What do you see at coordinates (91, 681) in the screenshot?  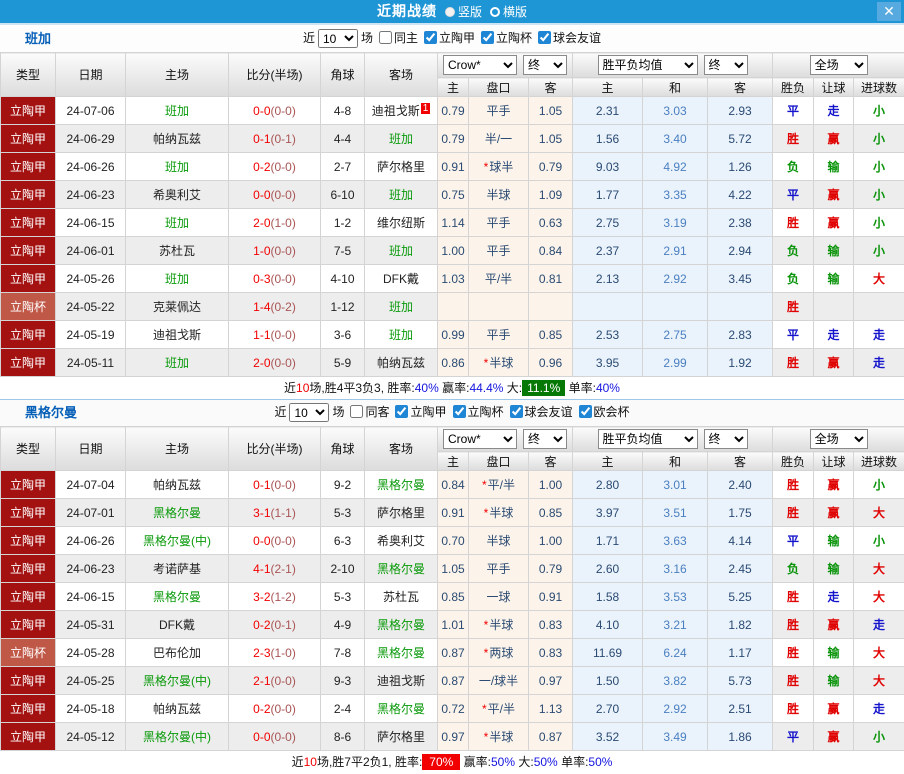 I see `col-date: 24-05-25` at bounding box center [91, 681].